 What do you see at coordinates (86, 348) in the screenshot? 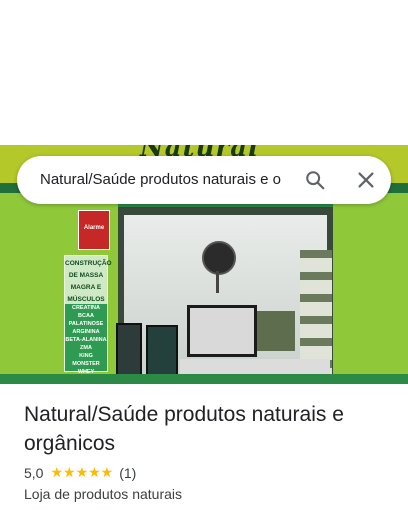
I see `sign-item: ZMA` at bounding box center [86, 348].